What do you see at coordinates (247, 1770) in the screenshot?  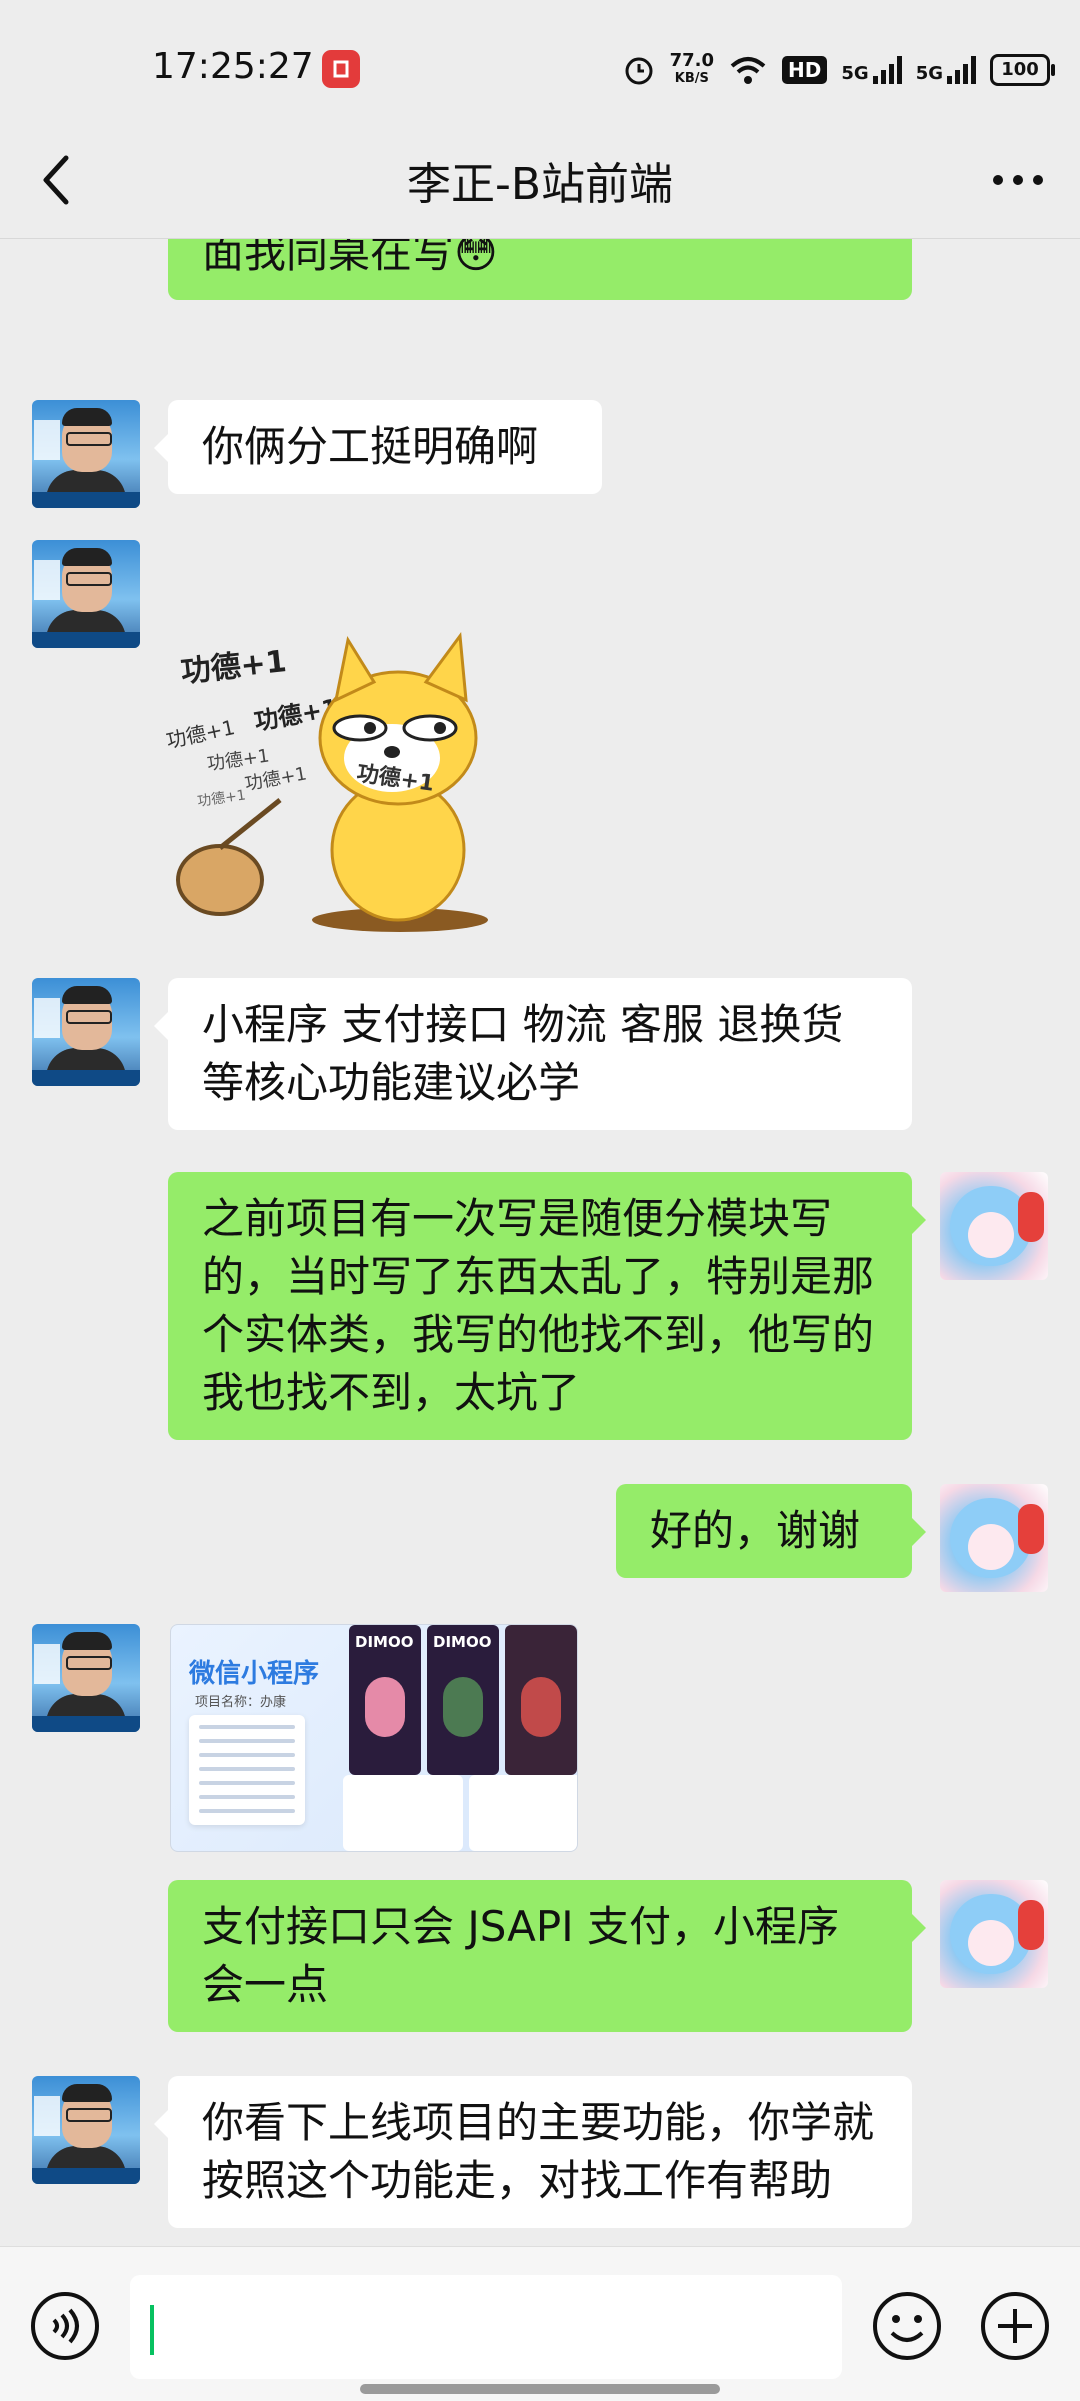 I see `image-panel` at bounding box center [247, 1770].